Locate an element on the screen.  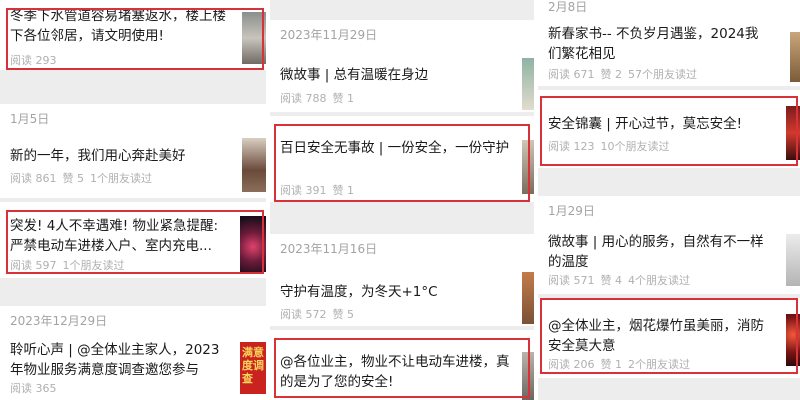
read-count: 阅读 861 is located at coordinates (33, 178).